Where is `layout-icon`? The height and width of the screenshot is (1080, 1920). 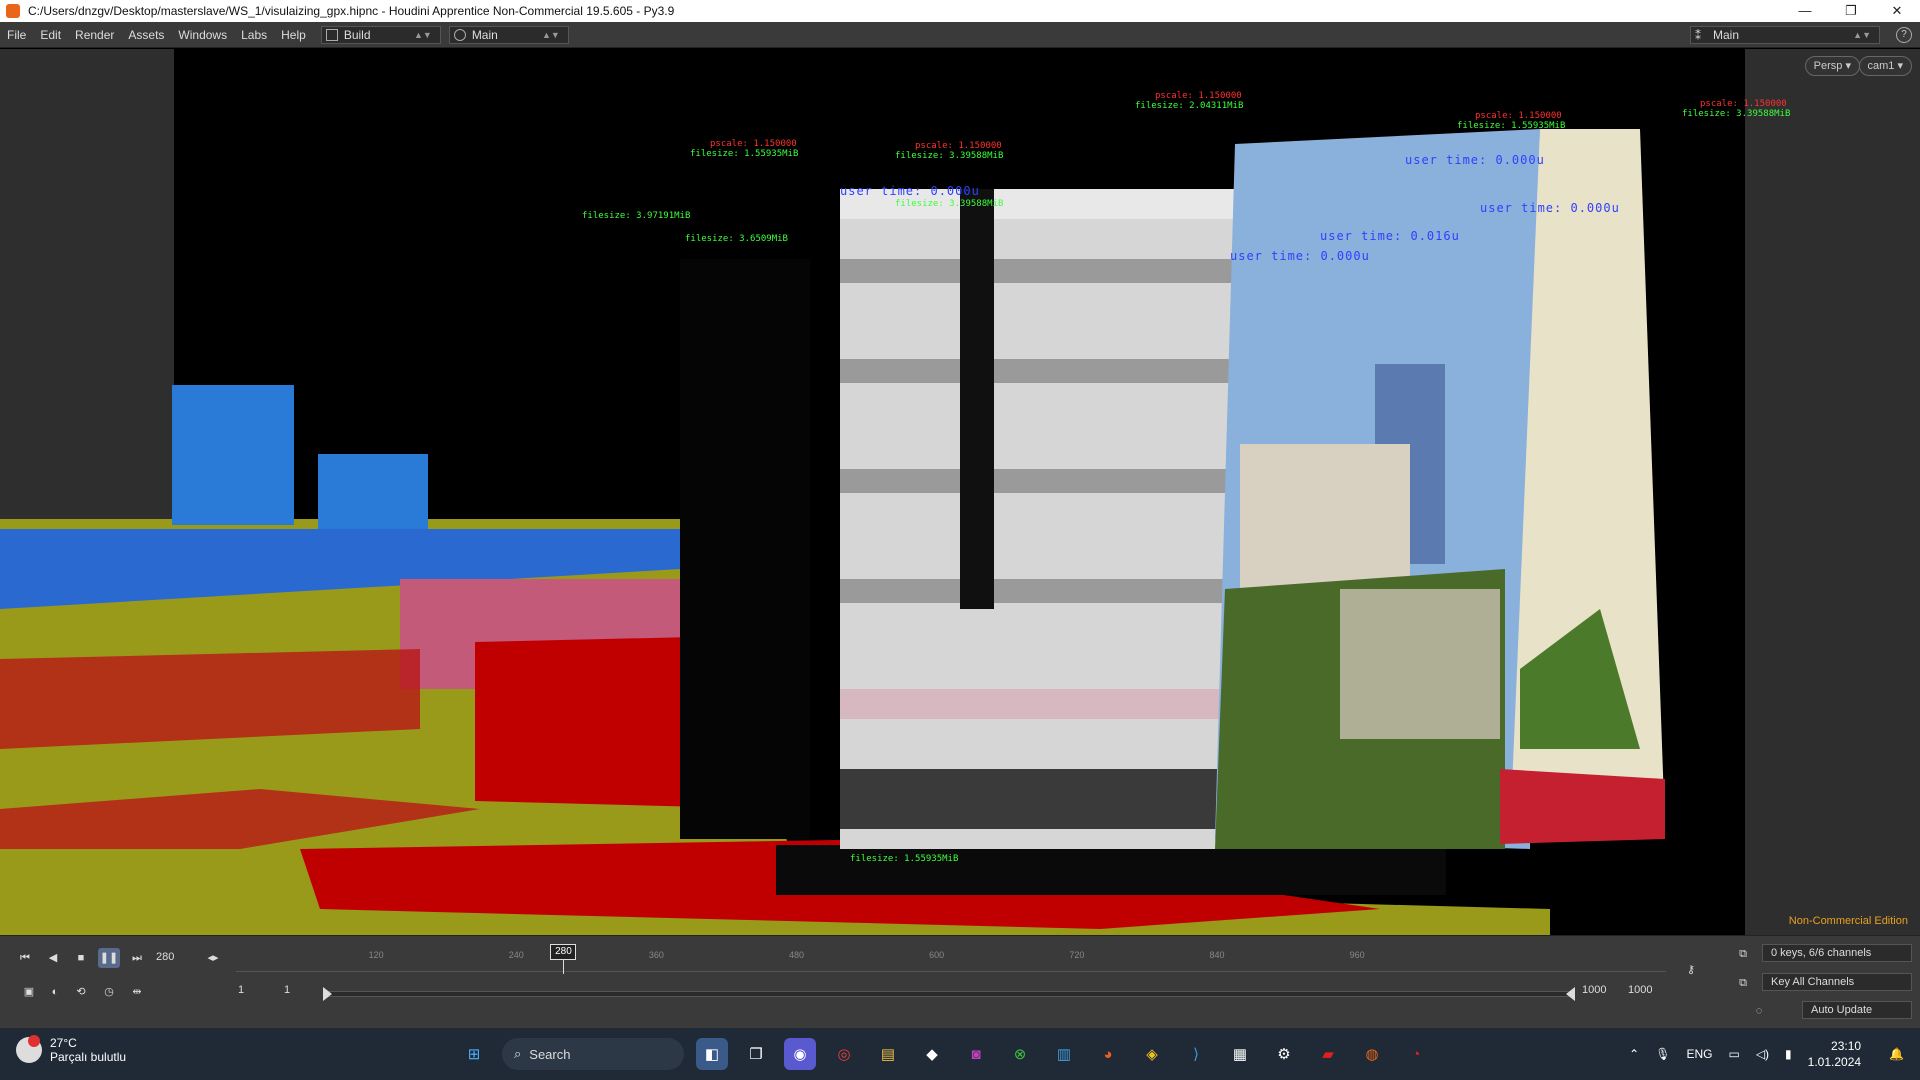
layout-icon is located at coordinates (331, 34).